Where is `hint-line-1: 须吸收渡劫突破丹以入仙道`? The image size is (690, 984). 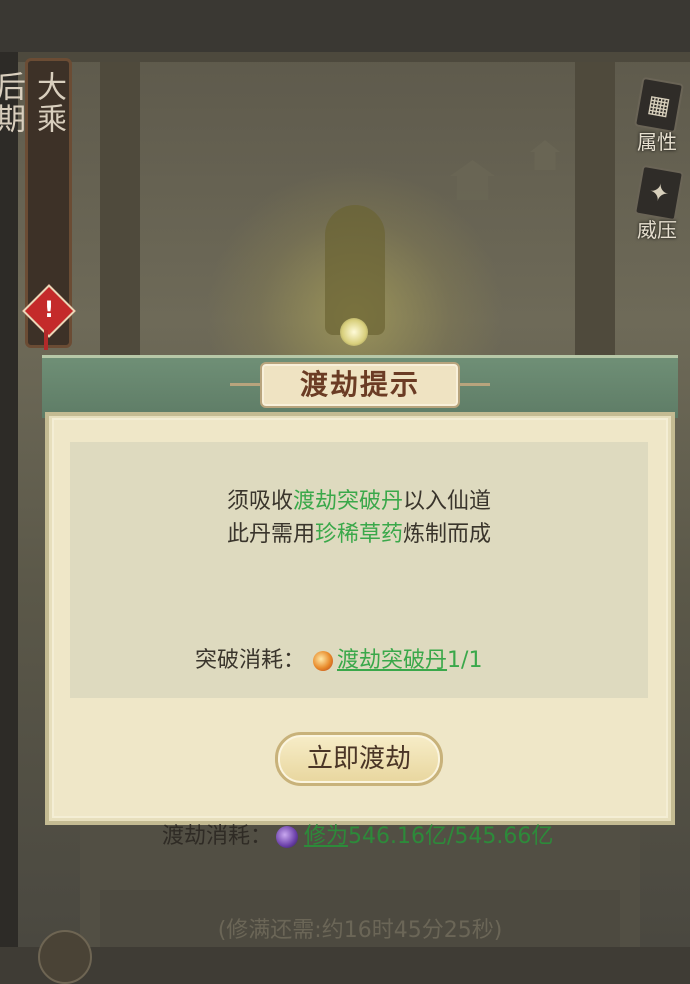 hint-line-1: 须吸收渡劫突破丹以入仙道 is located at coordinates (359, 501).